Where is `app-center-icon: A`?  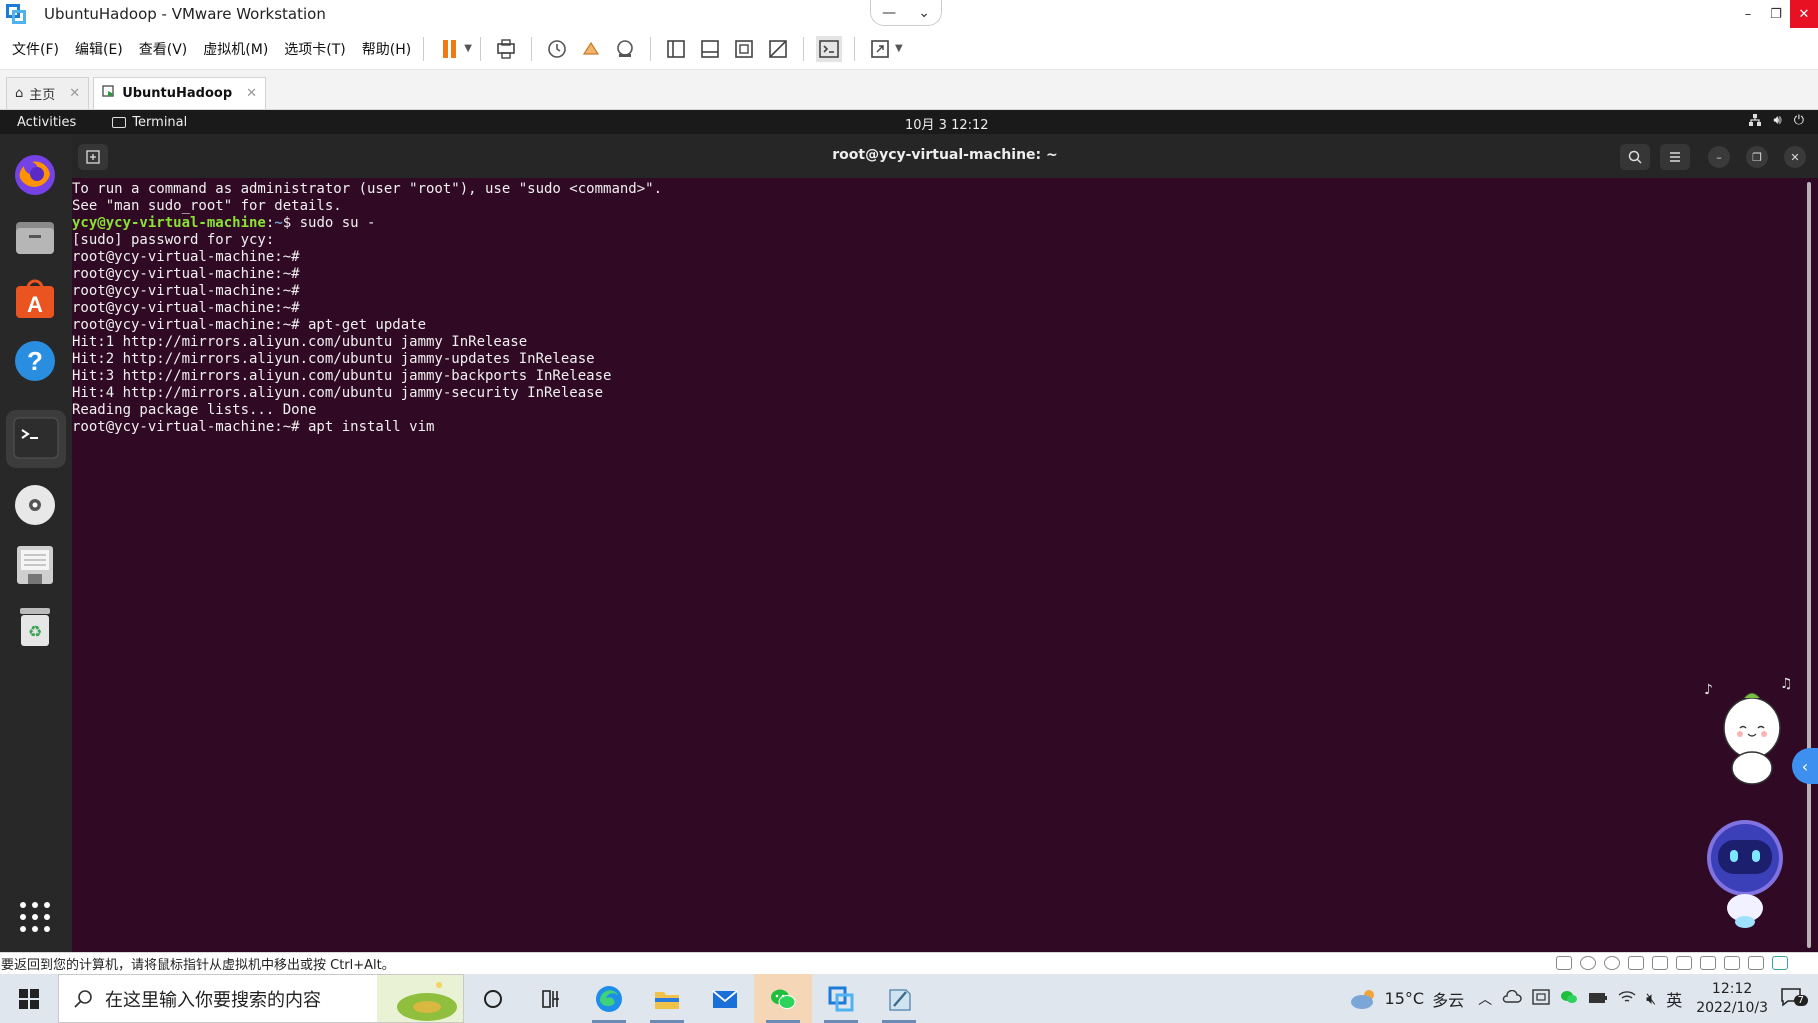 app-center-icon: A is located at coordinates (35, 299).